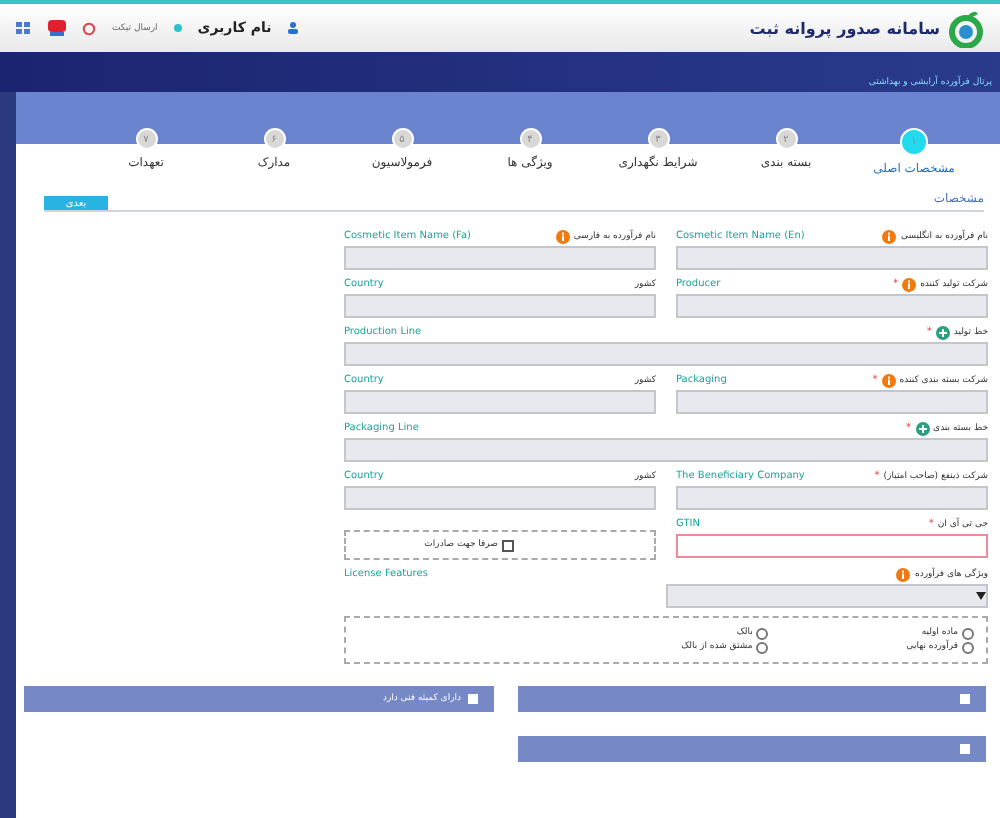 The width and height of the screenshot is (1000, 818). I want to click on logo-icon, so click(966, 28).